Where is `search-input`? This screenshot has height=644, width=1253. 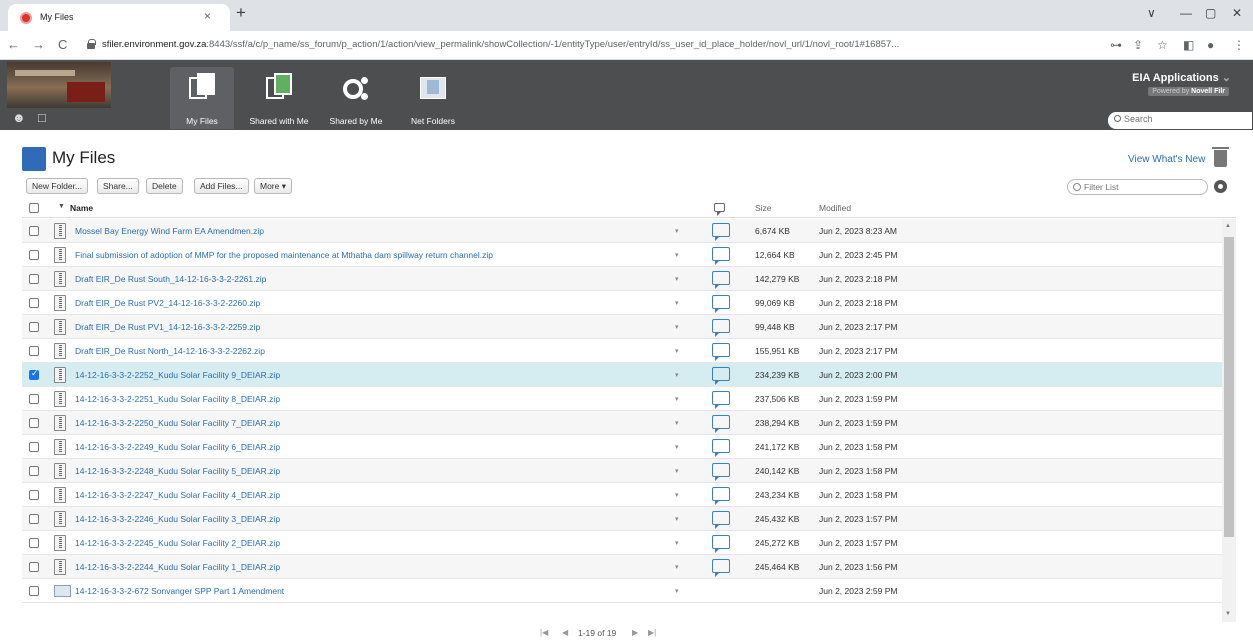 search-input is located at coordinates (1184, 119).